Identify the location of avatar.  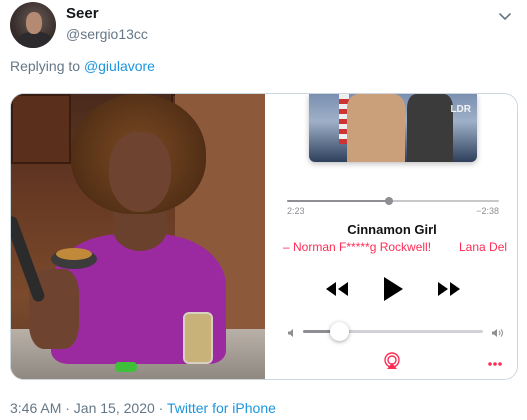
(33, 25).